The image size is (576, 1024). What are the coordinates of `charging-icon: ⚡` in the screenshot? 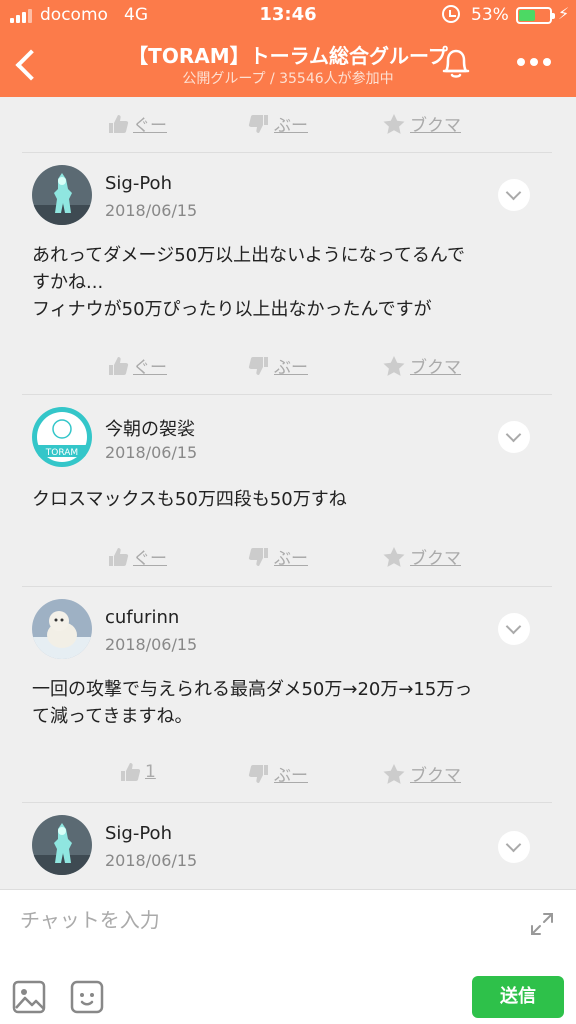 It's located at (564, 13).